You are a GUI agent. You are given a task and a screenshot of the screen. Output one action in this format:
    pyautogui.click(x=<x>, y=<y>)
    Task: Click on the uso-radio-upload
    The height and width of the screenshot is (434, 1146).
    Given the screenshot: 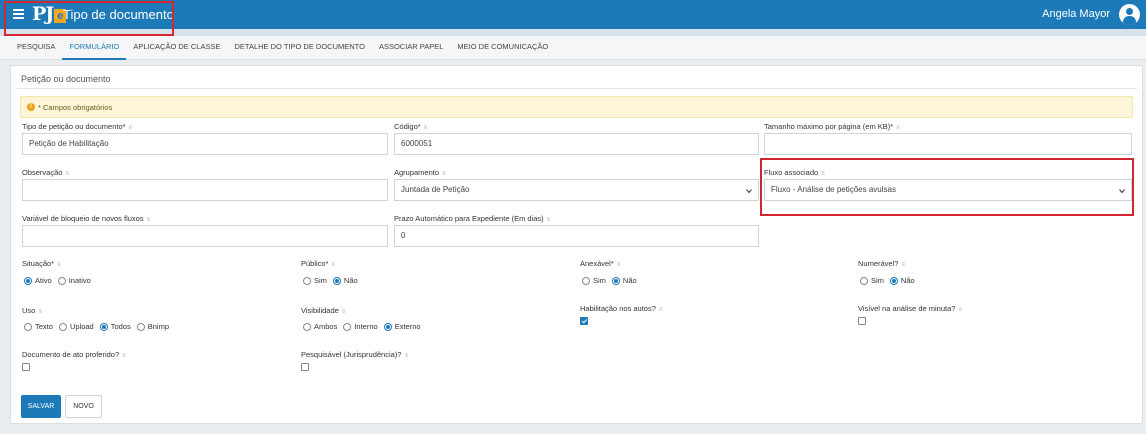 What is the action you would take?
    pyautogui.click(x=62, y=326)
    